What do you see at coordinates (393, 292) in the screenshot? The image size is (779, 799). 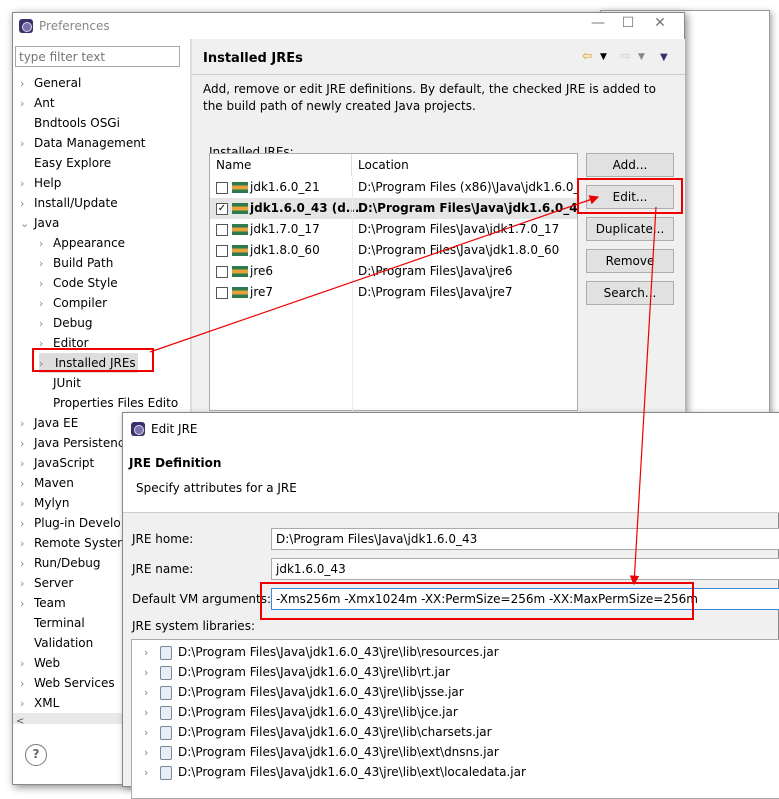 I see `table-row: jre7 D:\Program Files\Java\jre7` at bounding box center [393, 292].